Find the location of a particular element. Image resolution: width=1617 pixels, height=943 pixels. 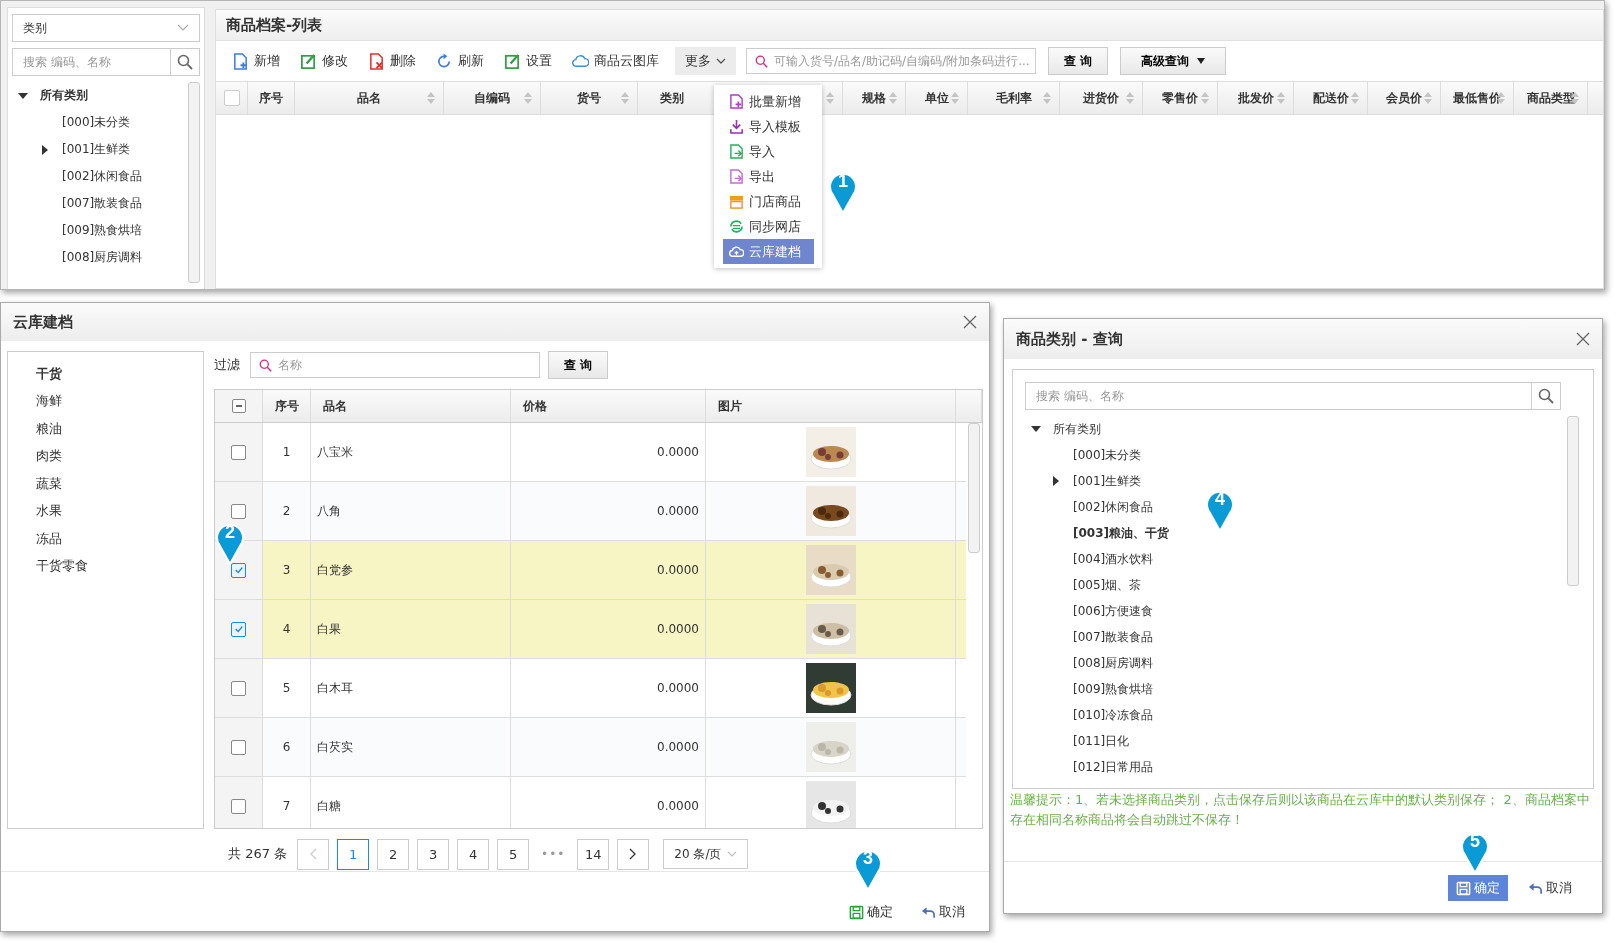

more-button: 更多 is located at coordinates (705, 61).